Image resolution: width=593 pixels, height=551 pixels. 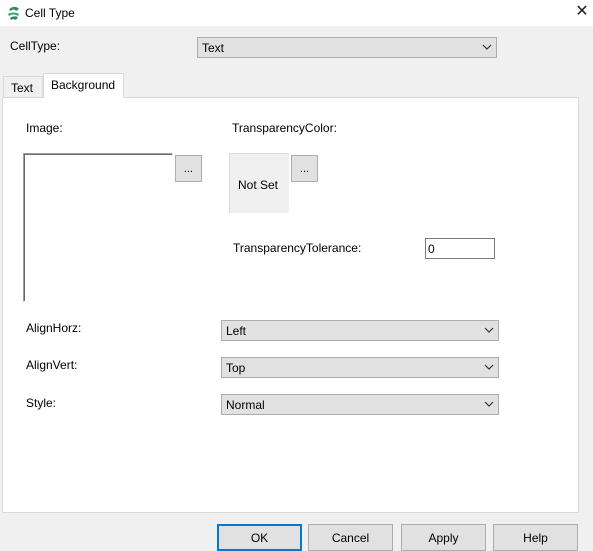 What do you see at coordinates (41, 403) in the screenshot?
I see `style-label: Style:` at bounding box center [41, 403].